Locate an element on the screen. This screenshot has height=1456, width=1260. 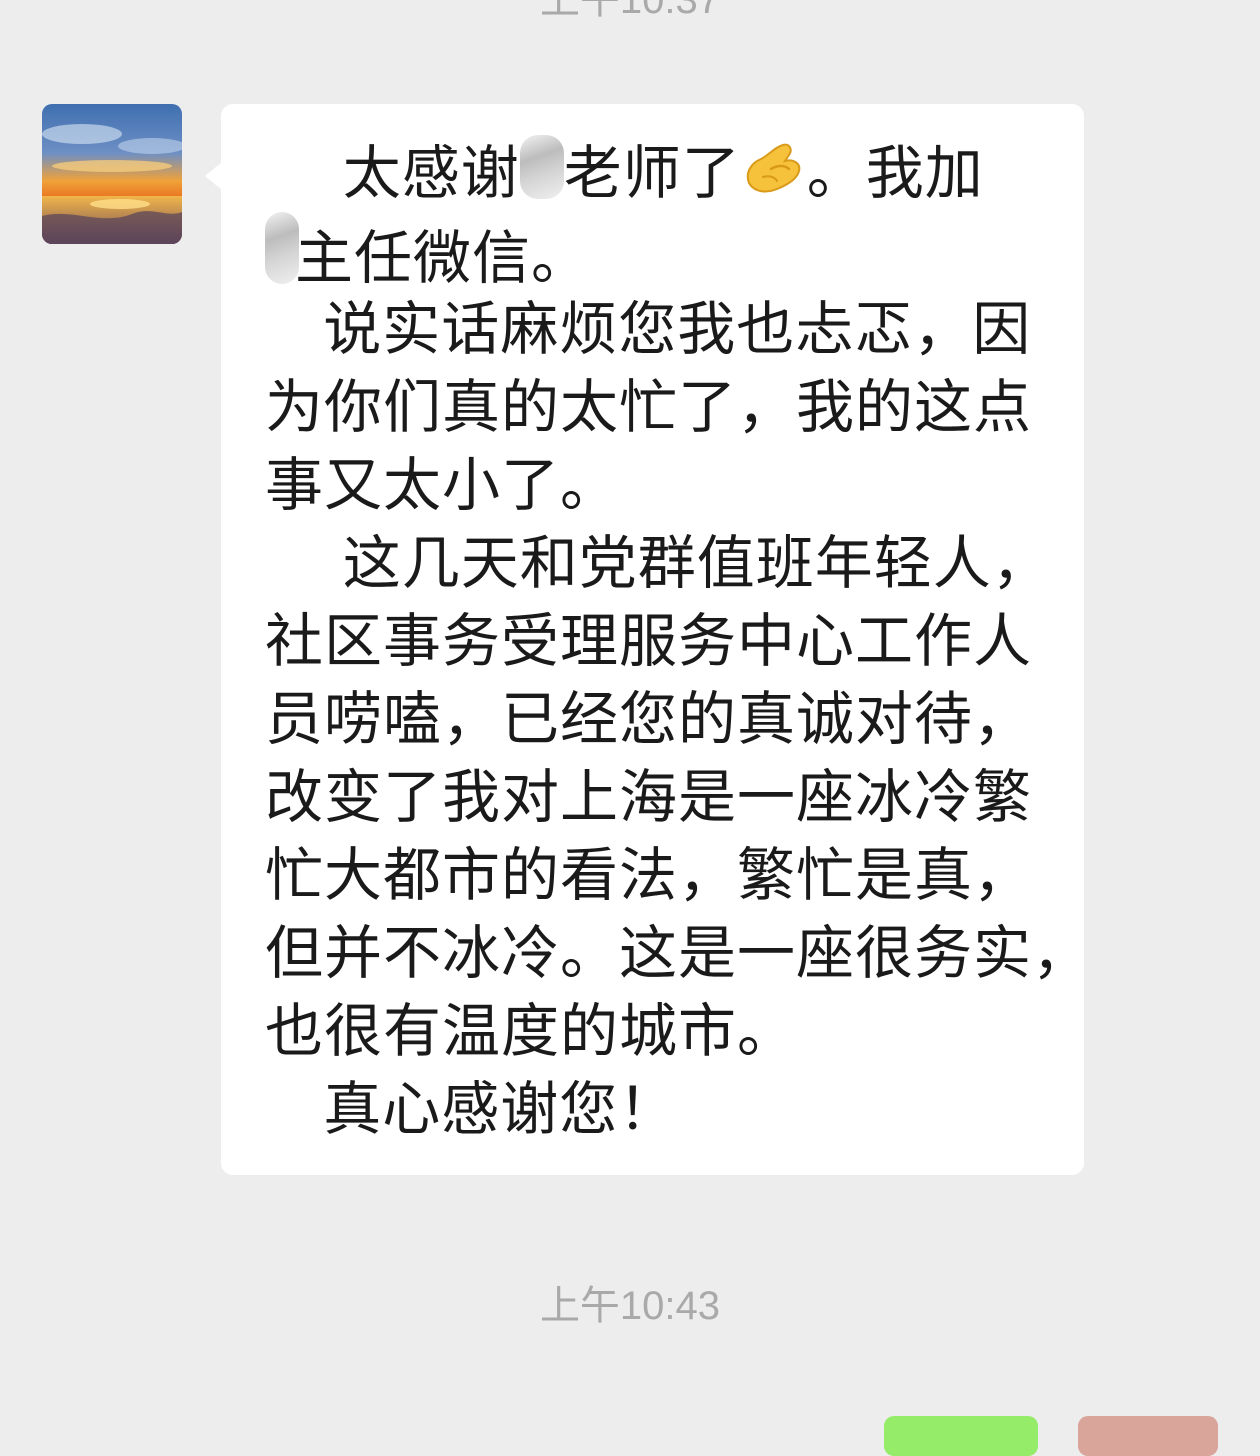
message-line: 为你们真的太忙了，我的这点 is located at coordinates (649, 407).